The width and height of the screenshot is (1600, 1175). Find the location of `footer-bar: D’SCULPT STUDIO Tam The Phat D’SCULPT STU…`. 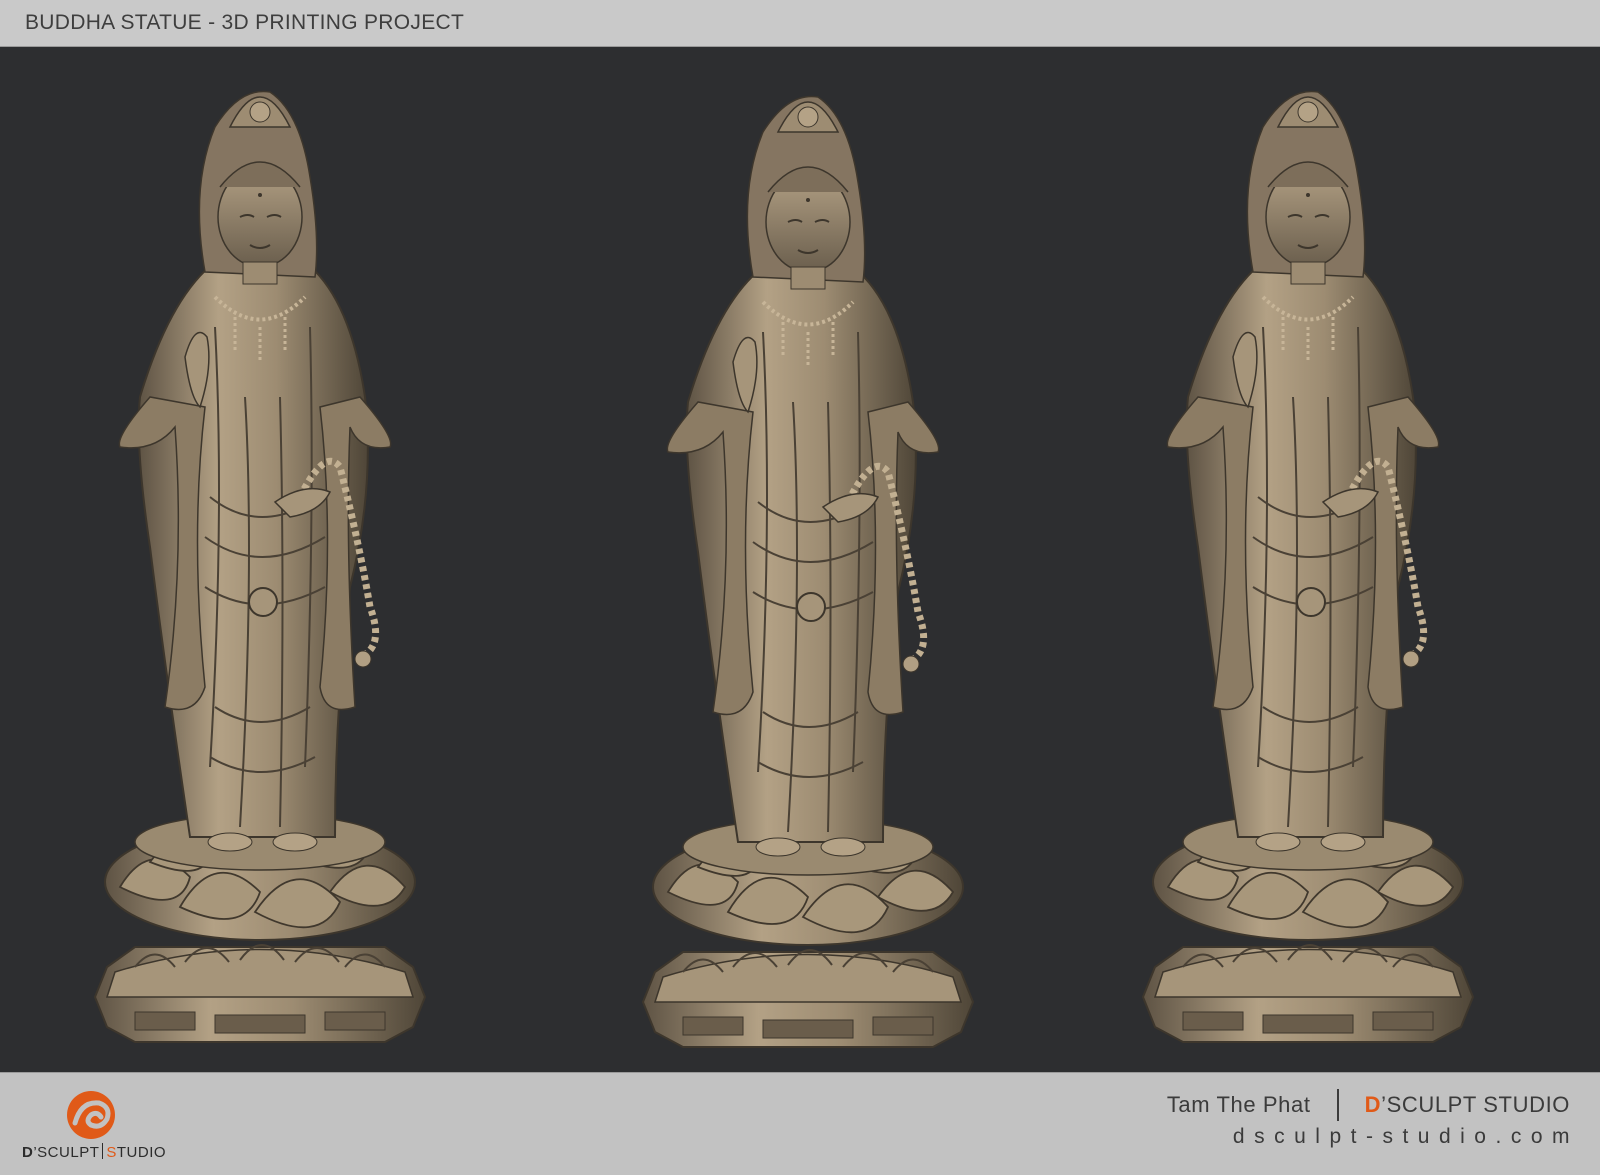

footer-bar: D’SCULPT STUDIO Tam The Phat D’SCULPT STU… is located at coordinates (800, 1123).